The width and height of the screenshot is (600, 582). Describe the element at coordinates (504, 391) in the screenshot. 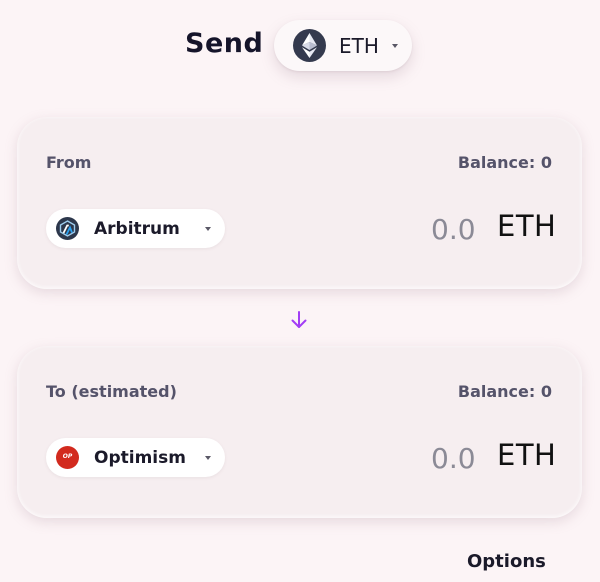

I see `to-balance: Balance: 0` at that location.